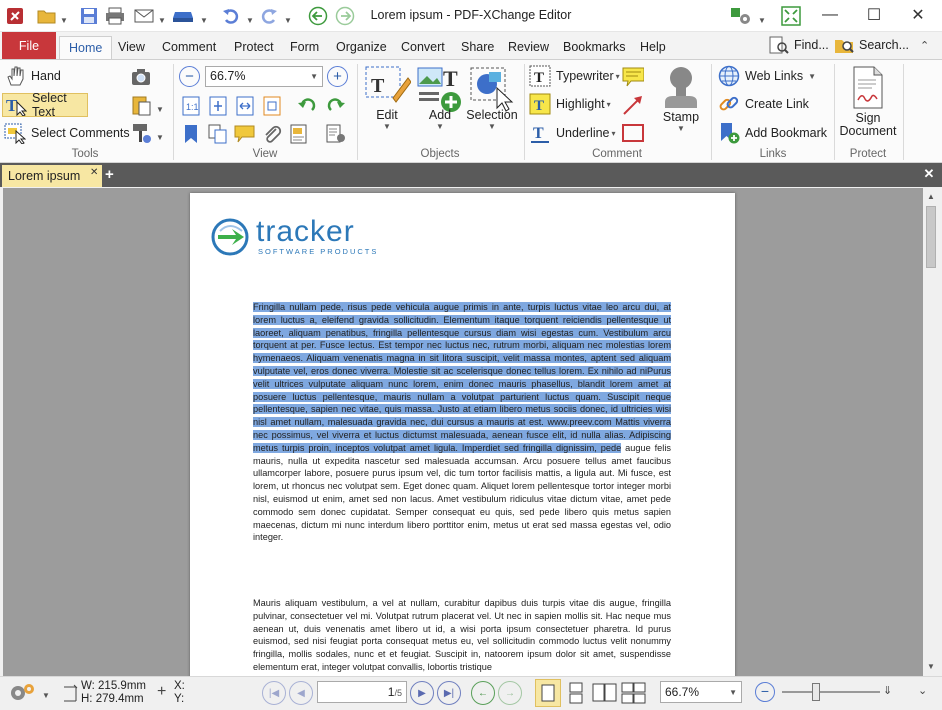 The image size is (942, 710). I want to click on fit-width-icon, so click(245, 106).